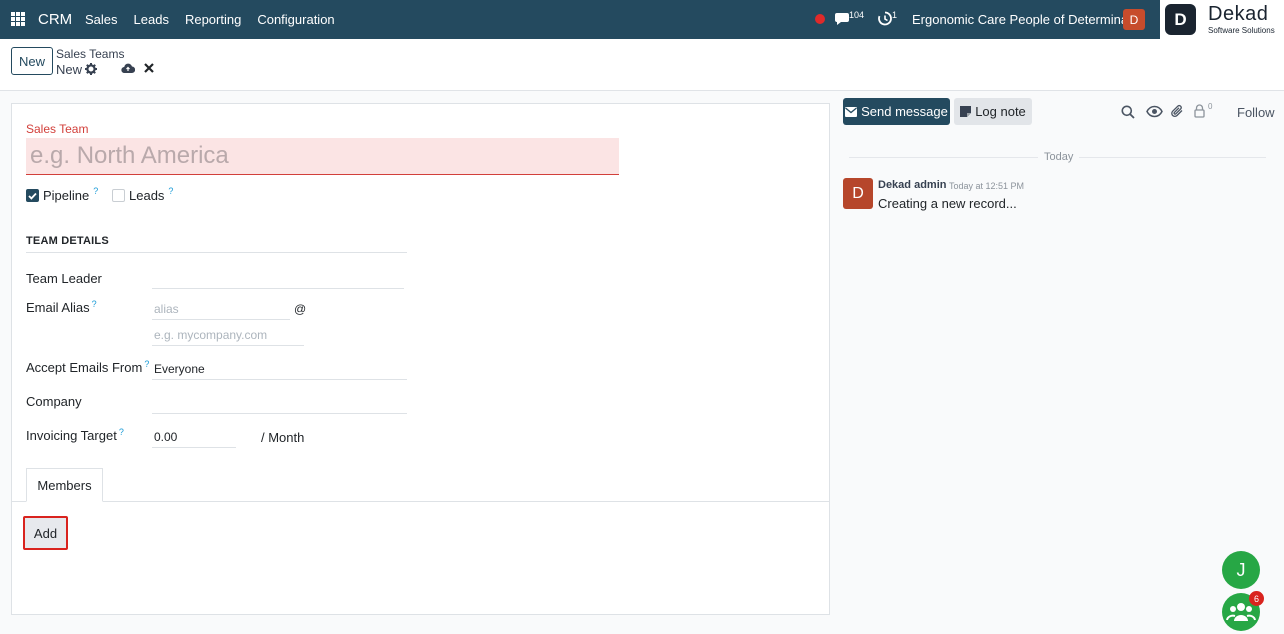  What do you see at coordinates (118, 195) in the screenshot?
I see `leads-checkbox` at bounding box center [118, 195].